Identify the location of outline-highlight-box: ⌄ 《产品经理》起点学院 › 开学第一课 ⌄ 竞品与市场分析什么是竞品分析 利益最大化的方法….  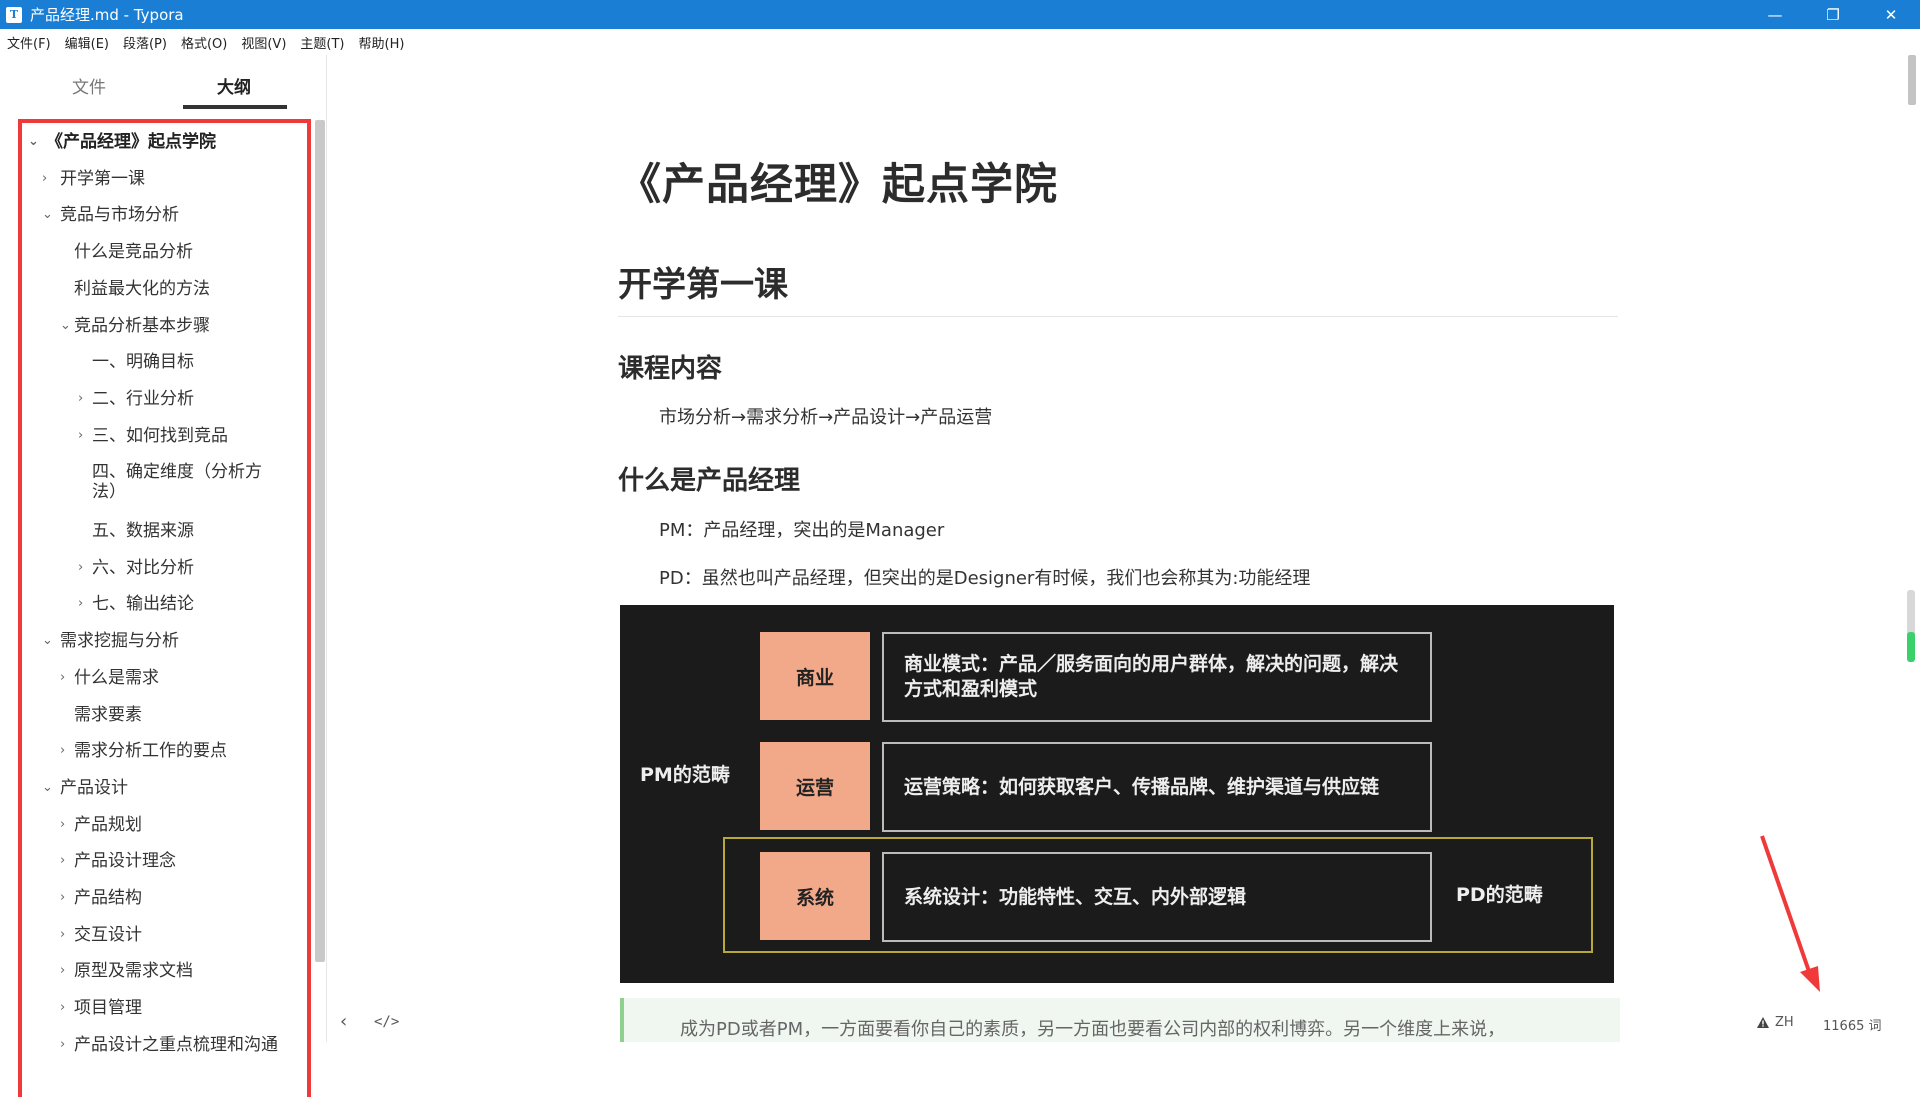
(164, 608).